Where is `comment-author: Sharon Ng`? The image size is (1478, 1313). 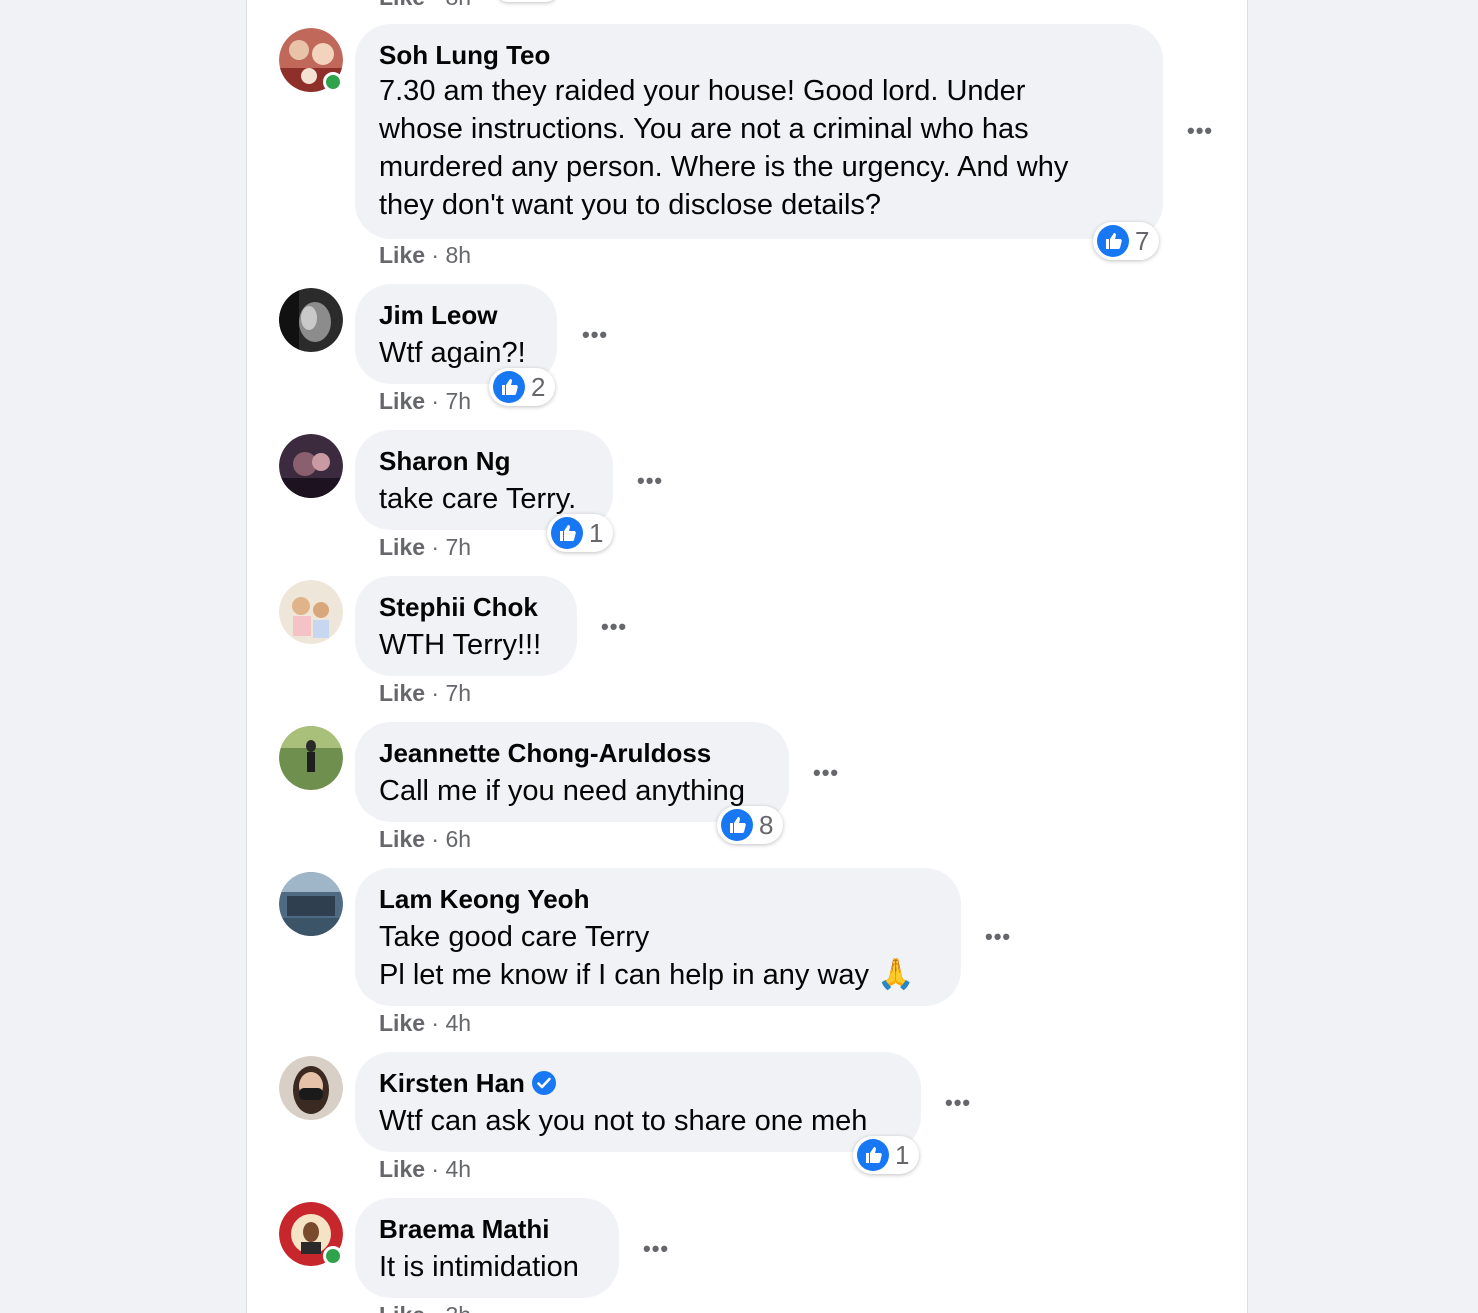
comment-author: Sharon Ng is located at coordinates (484, 461).